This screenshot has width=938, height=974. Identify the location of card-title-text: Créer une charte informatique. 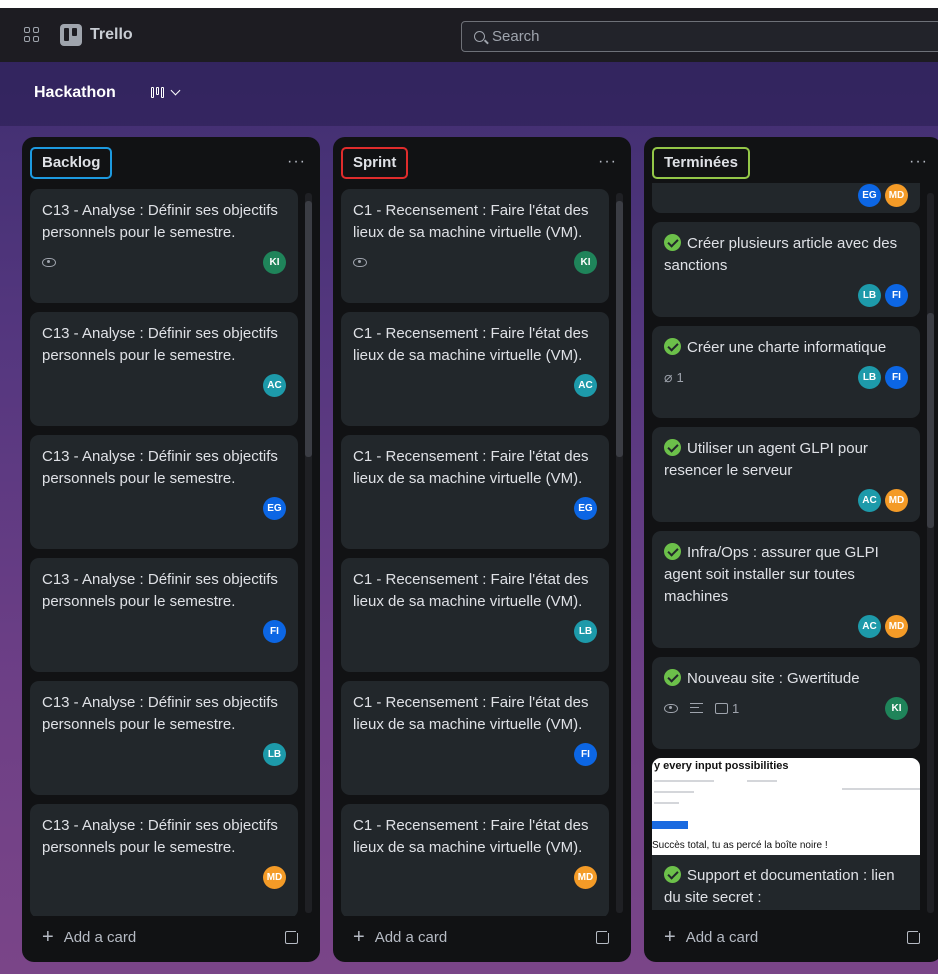
(787, 347).